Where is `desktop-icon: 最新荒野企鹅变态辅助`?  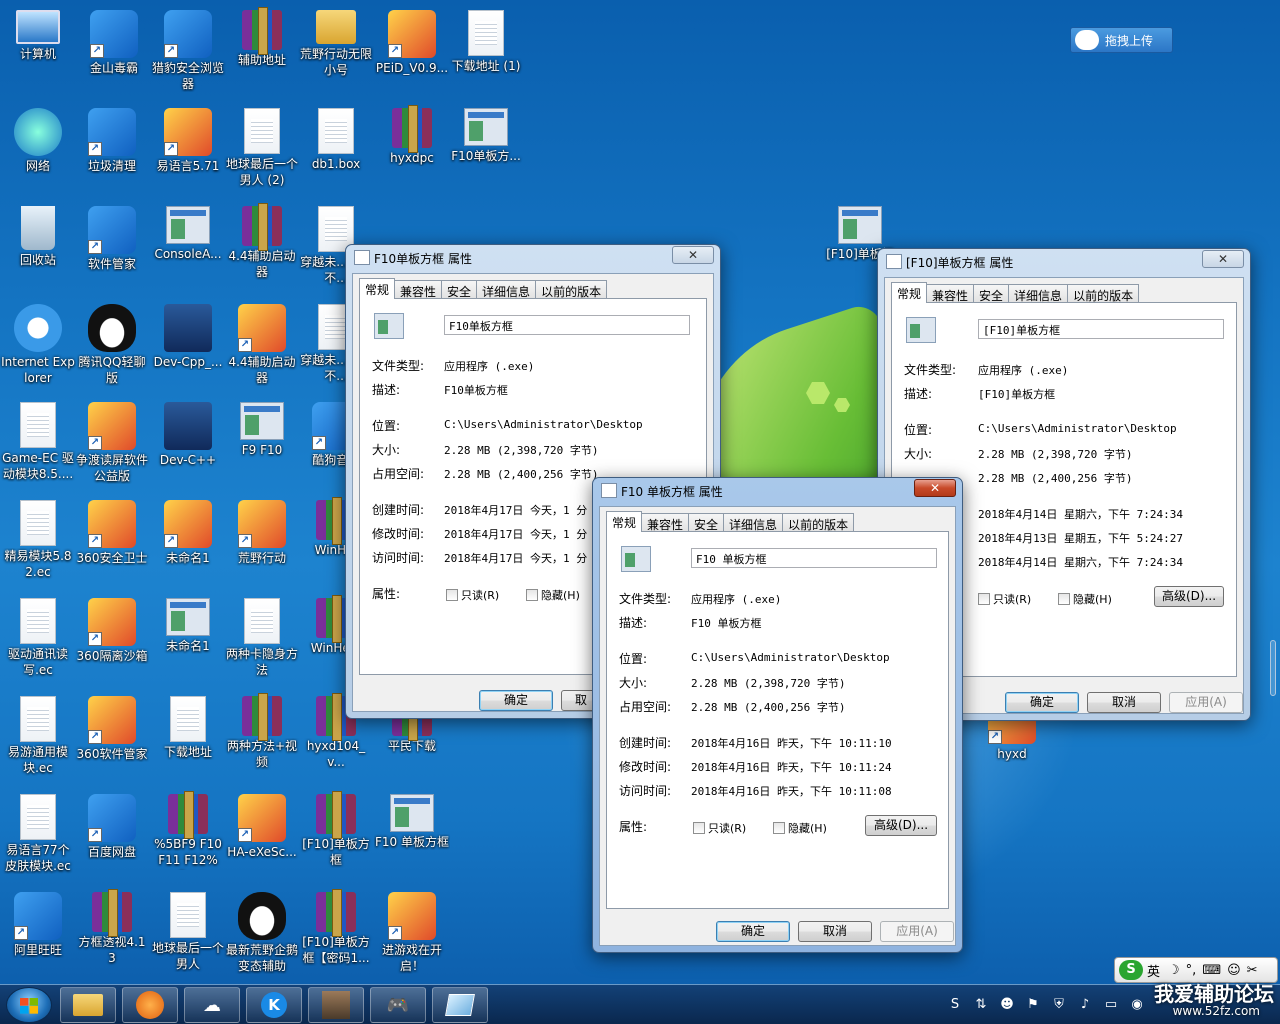
desktop-icon: 最新荒野企鹅变态辅助 is located at coordinates (262, 936).